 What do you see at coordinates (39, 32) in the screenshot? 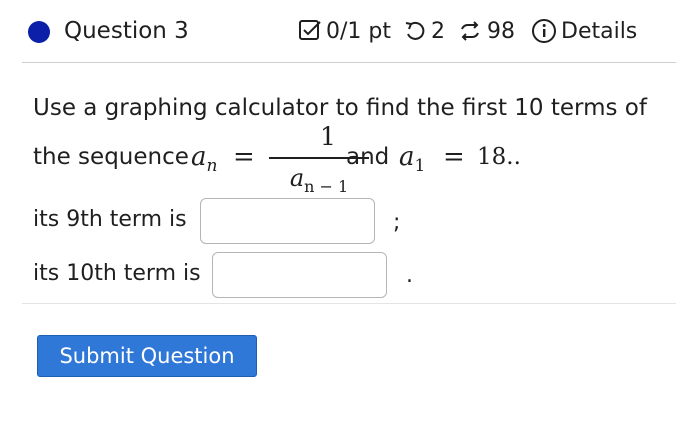
I see `question-status-dot` at bounding box center [39, 32].